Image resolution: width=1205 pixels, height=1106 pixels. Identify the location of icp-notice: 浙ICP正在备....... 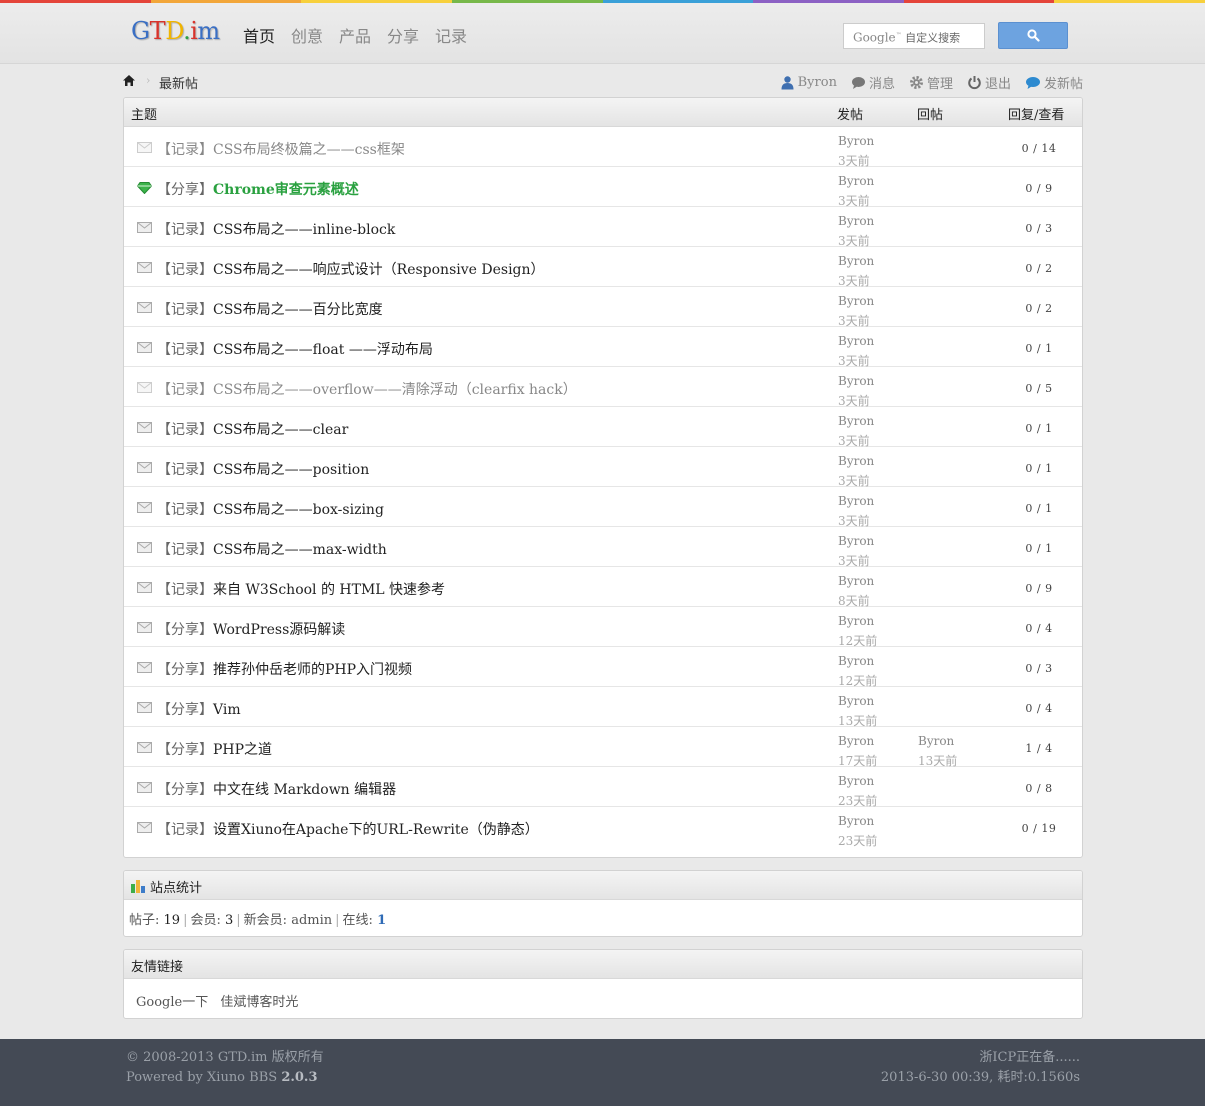
(980, 1058).